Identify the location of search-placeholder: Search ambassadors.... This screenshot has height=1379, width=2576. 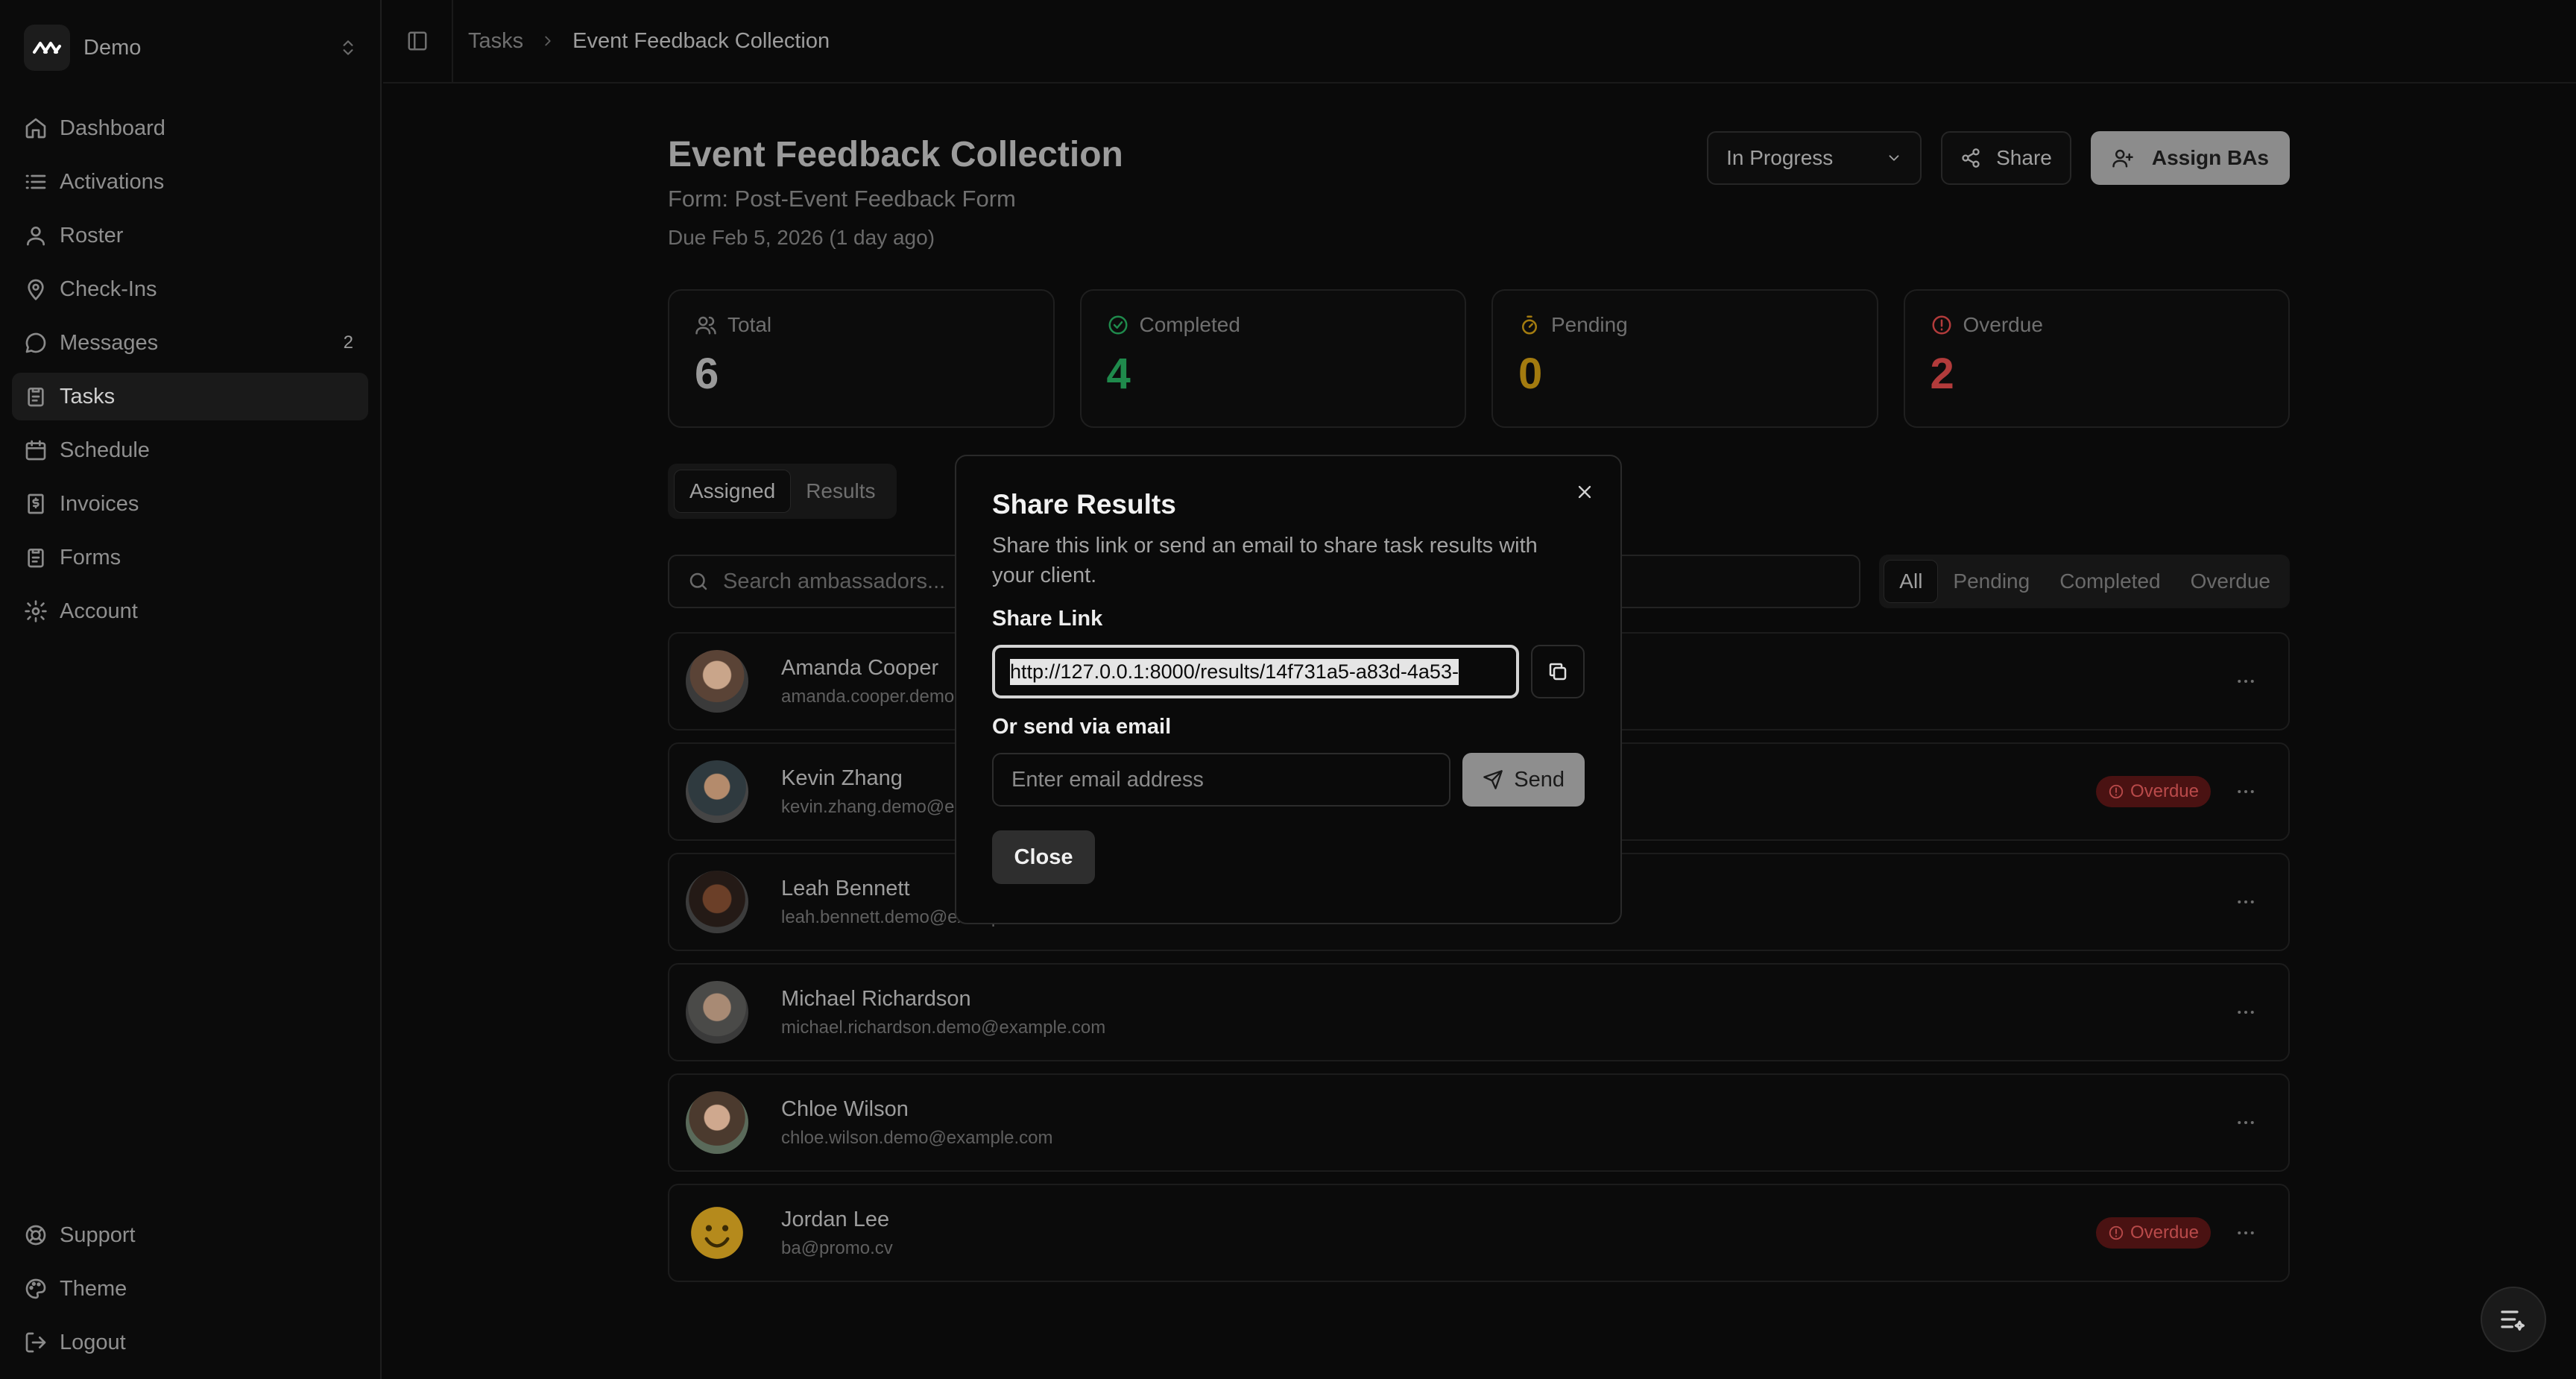
(834, 581).